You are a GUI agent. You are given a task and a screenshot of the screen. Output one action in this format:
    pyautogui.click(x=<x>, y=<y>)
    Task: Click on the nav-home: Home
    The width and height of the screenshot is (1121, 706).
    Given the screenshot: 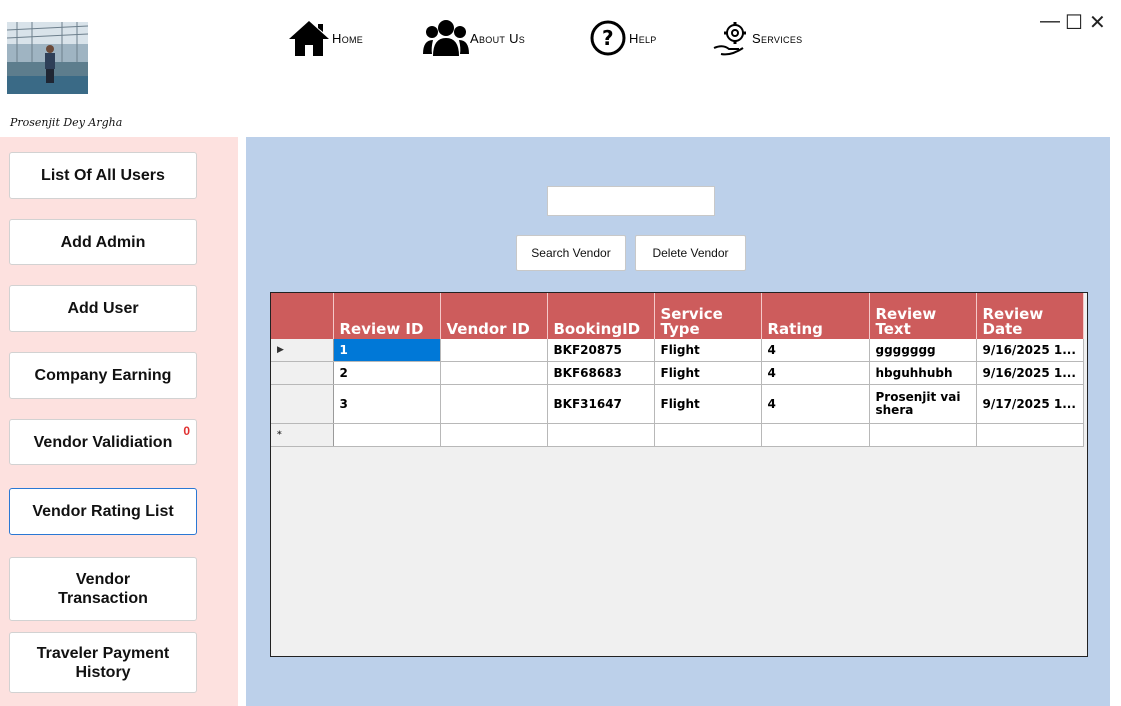 What is the action you would take?
    pyautogui.click(x=325, y=38)
    